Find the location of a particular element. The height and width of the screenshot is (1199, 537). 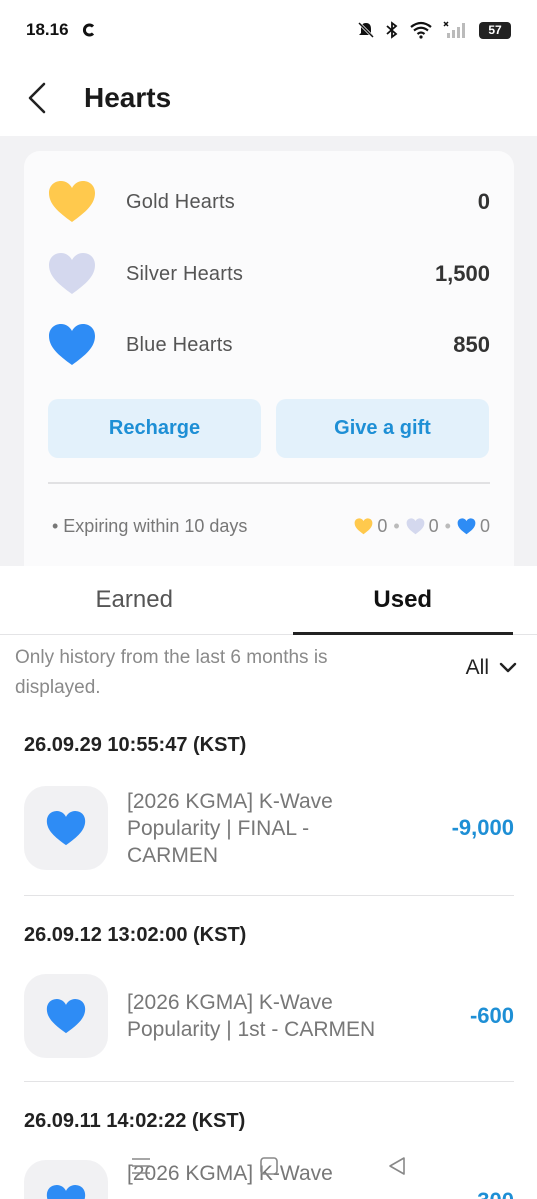

expiring-silver-count: 0 is located at coordinates (433, 526).